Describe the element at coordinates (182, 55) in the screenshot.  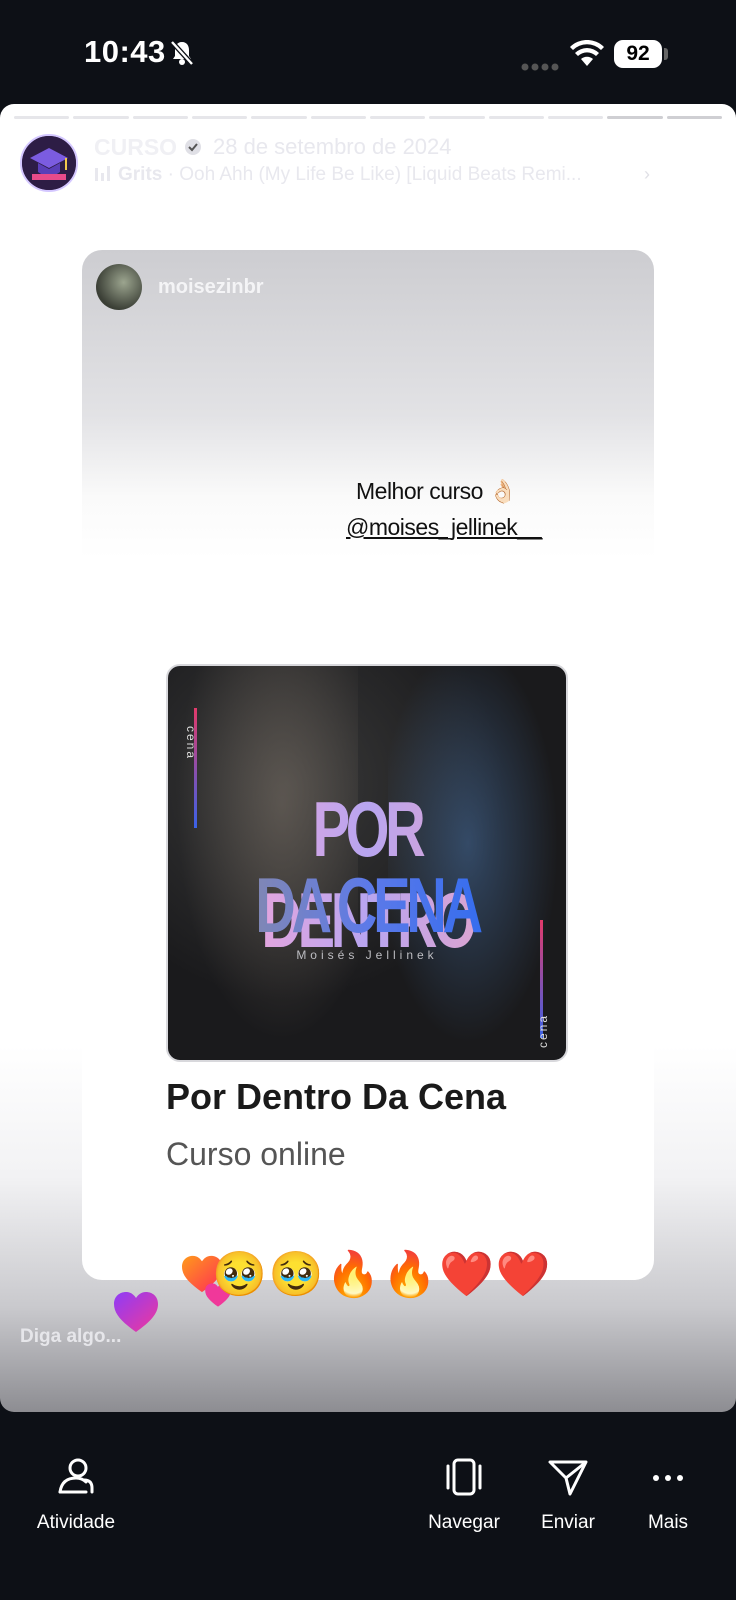
I see `bell-slash-icon` at that location.